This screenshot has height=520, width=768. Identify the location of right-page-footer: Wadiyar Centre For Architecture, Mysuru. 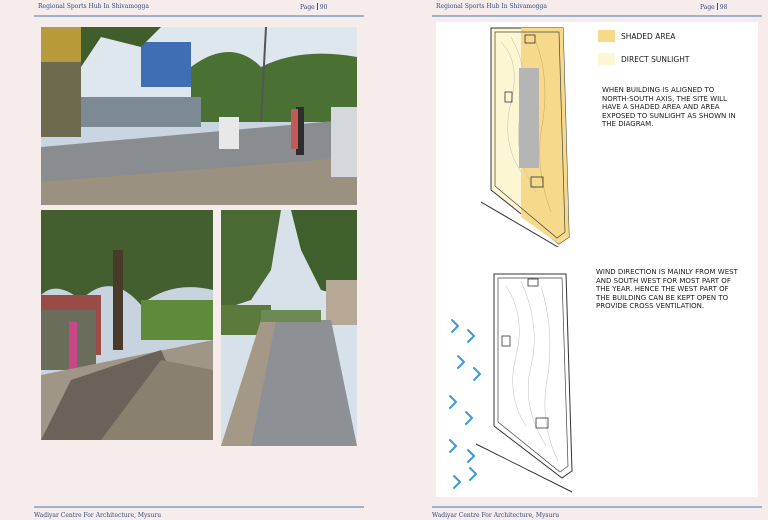
(496, 515).